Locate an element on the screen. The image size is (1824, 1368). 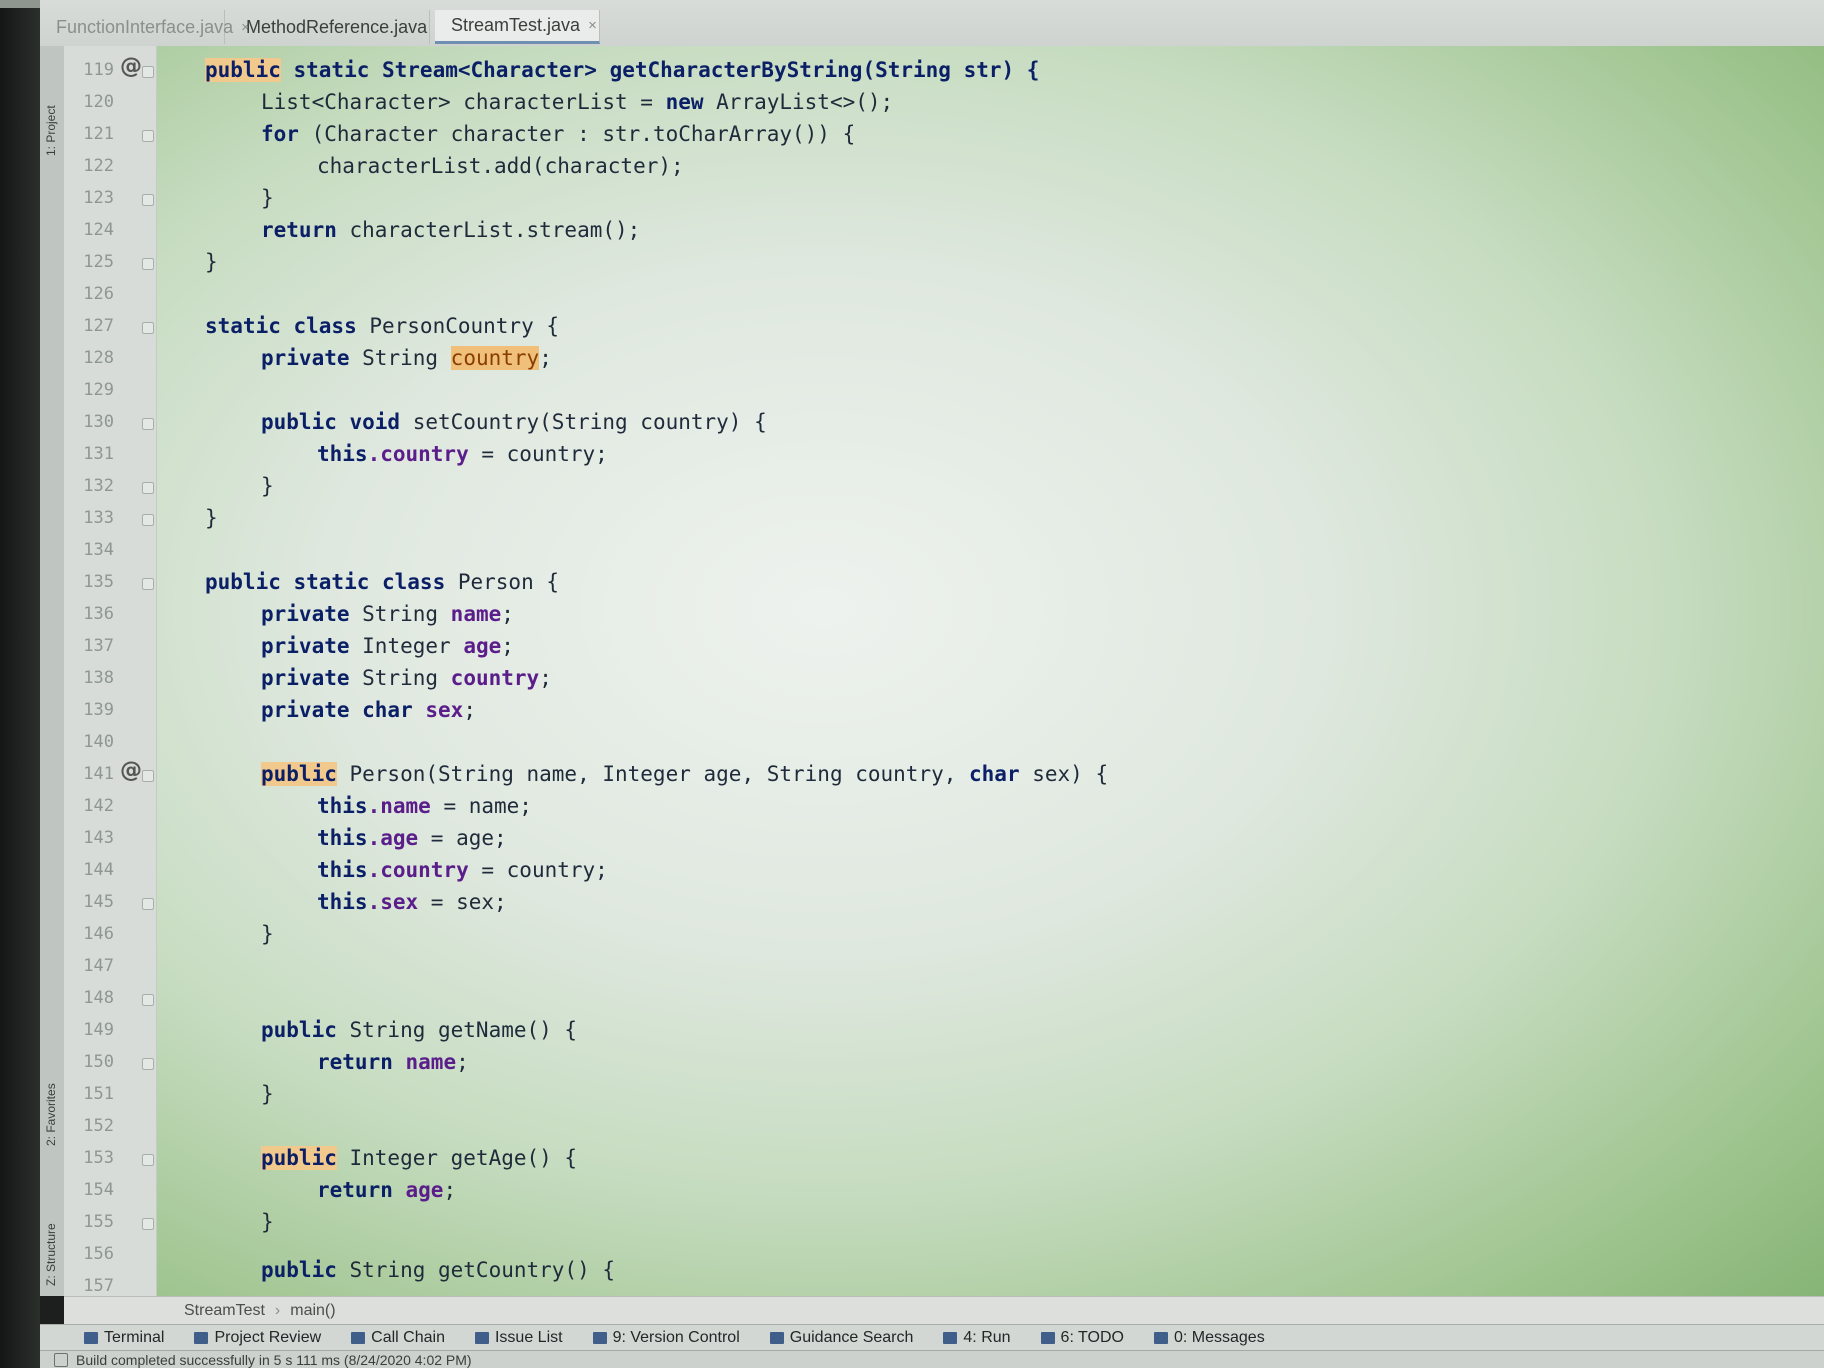
call-chain-icon is located at coordinates (358, 1338).